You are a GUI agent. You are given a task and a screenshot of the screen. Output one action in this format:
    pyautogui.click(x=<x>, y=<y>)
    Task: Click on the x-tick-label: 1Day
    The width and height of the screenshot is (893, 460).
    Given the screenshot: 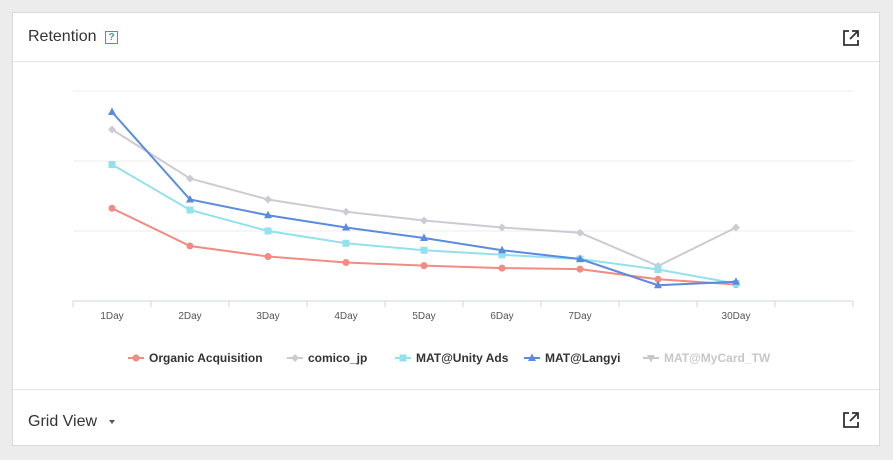 What is the action you would take?
    pyautogui.click(x=111, y=316)
    